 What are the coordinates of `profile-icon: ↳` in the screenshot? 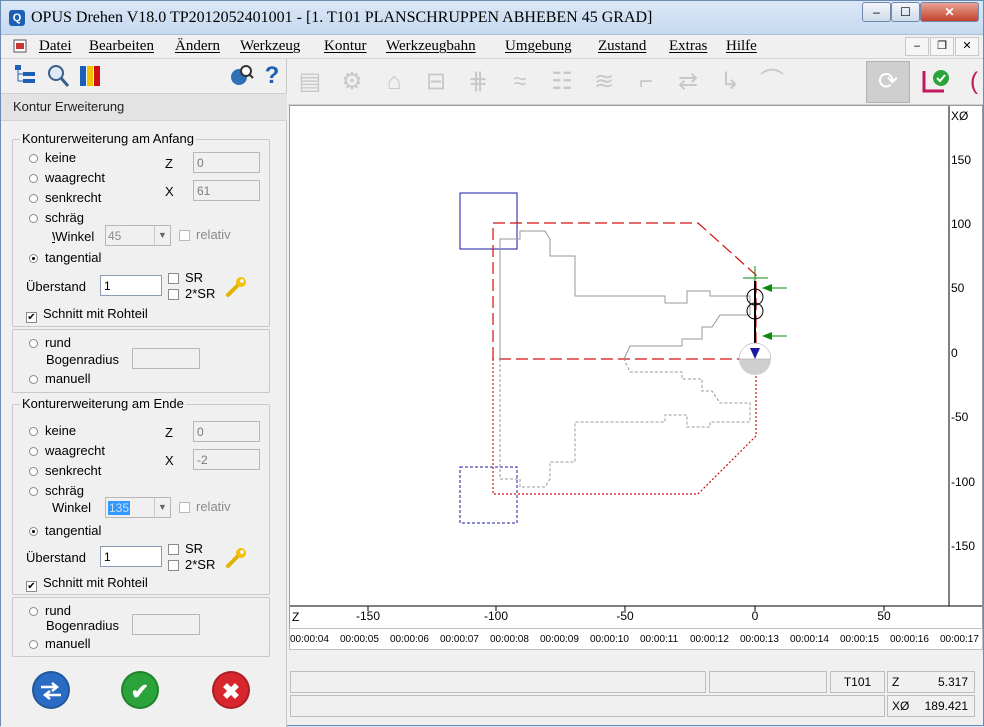 It's located at (730, 82).